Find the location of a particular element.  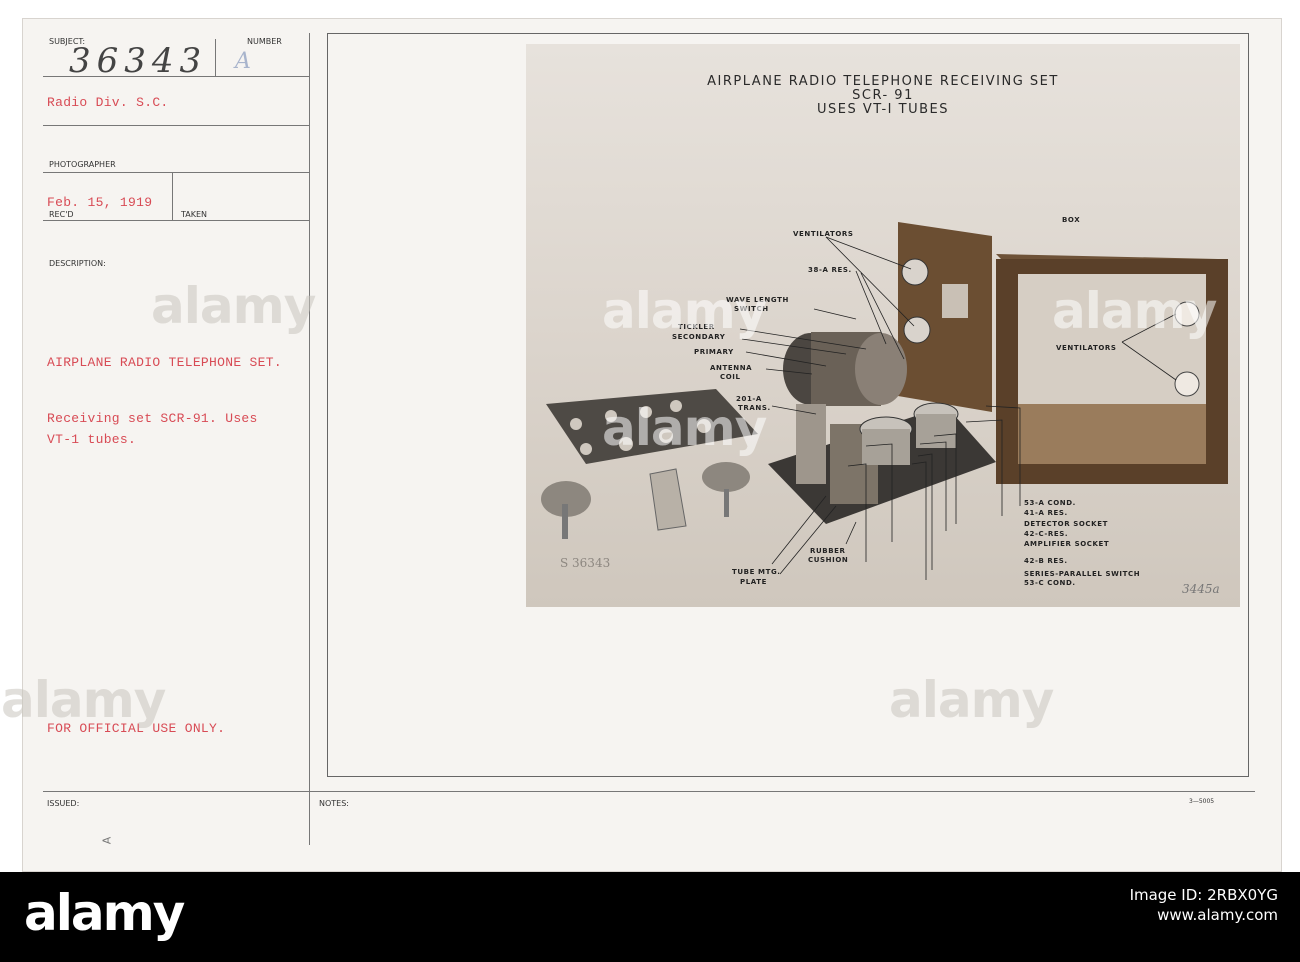

recd-label: REC'D is located at coordinates (61, 214).